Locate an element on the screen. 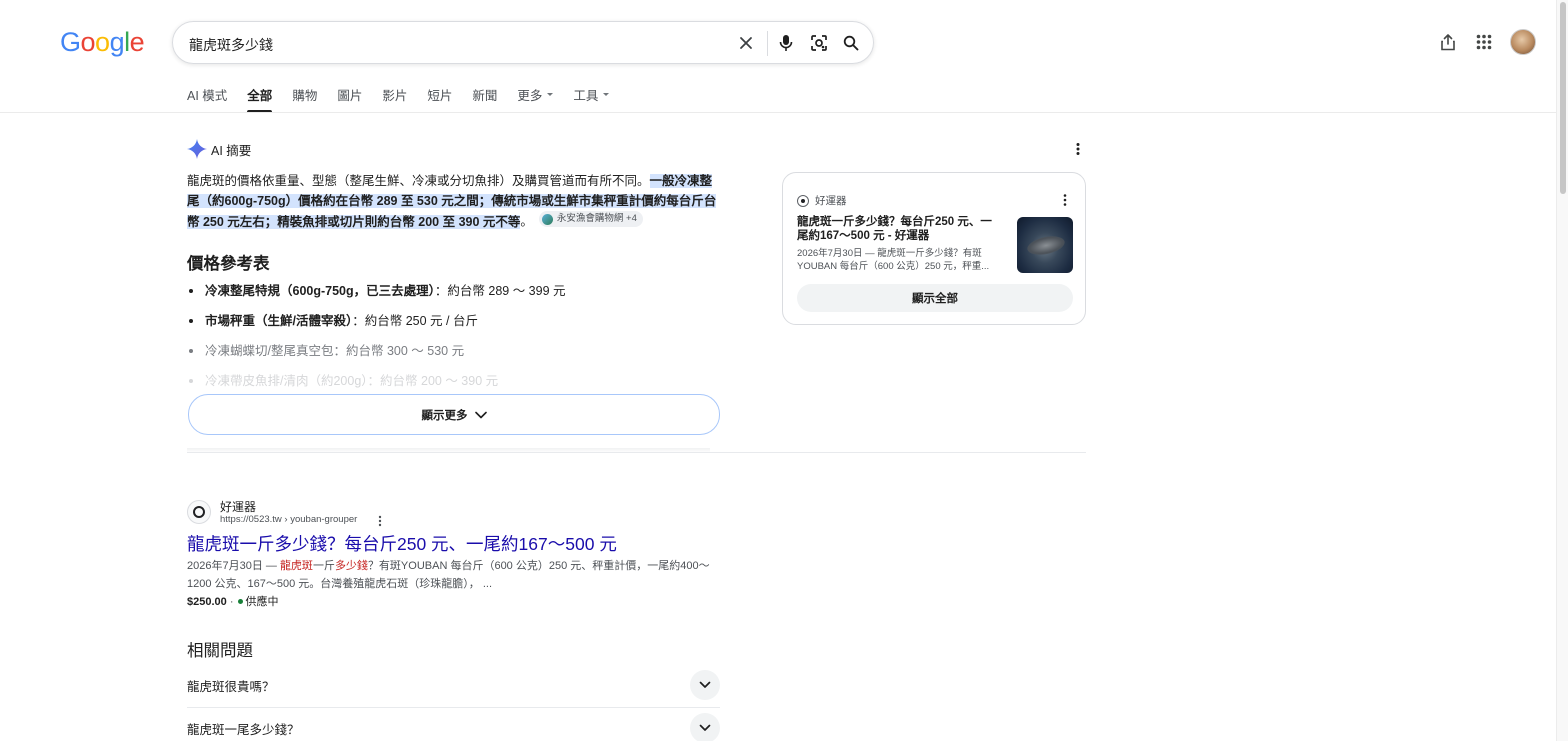 This screenshot has height=741, width=1568. page-scrollbar is located at coordinates (1562, 370).